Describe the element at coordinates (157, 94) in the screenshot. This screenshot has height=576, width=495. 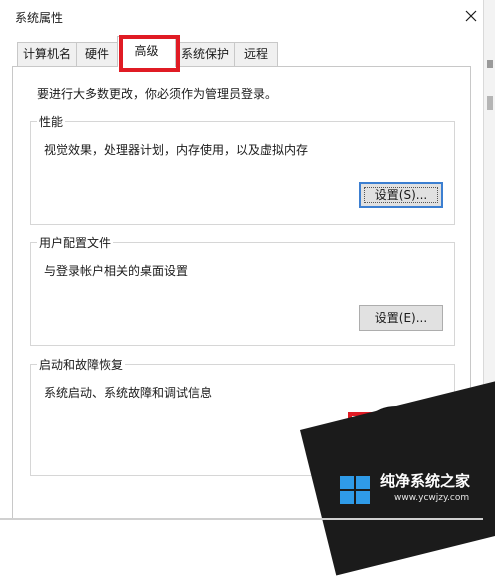
I see `admin-note: 要进行大多数更改，你必须作为管理员登录。` at that location.